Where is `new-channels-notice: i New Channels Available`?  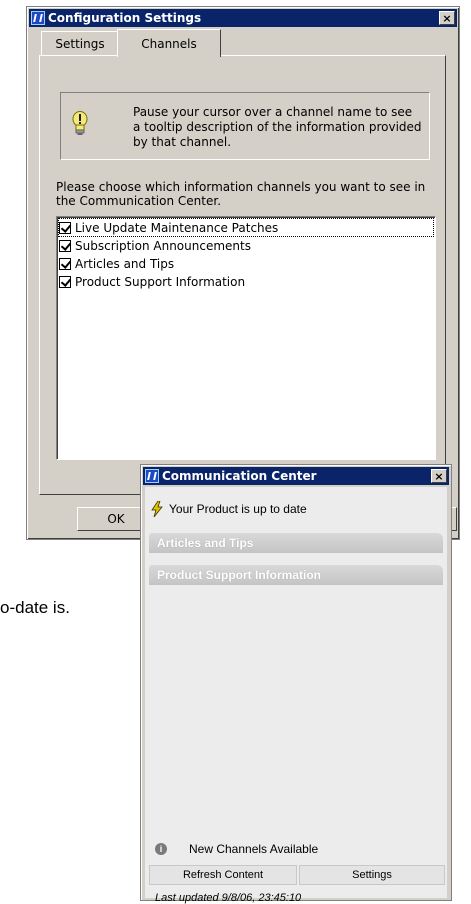 new-channels-notice: i New Channels Available is located at coordinates (236, 849).